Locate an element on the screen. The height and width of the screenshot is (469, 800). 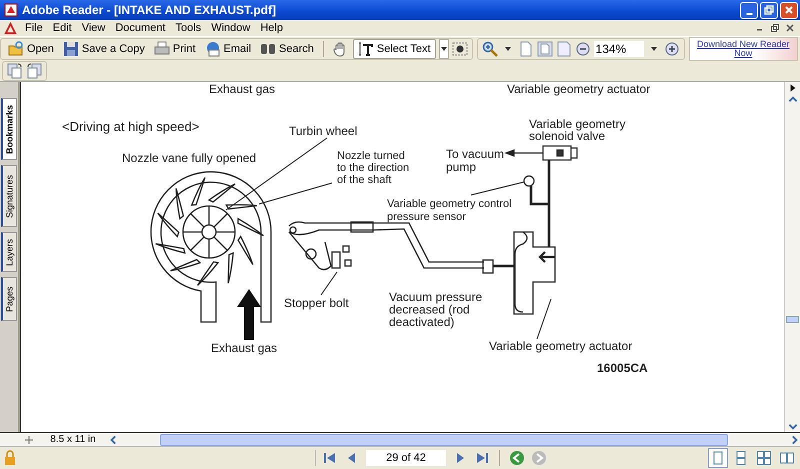
side-tab: Layers is located at coordinates (8, 252).